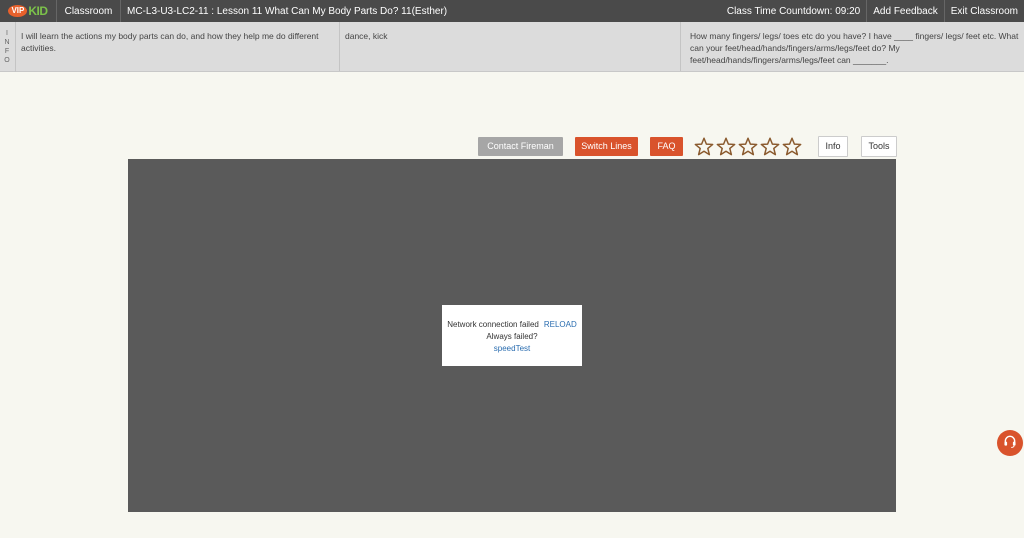  What do you see at coordinates (7, 60) in the screenshot?
I see `info-tab-letter: O` at bounding box center [7, 60].